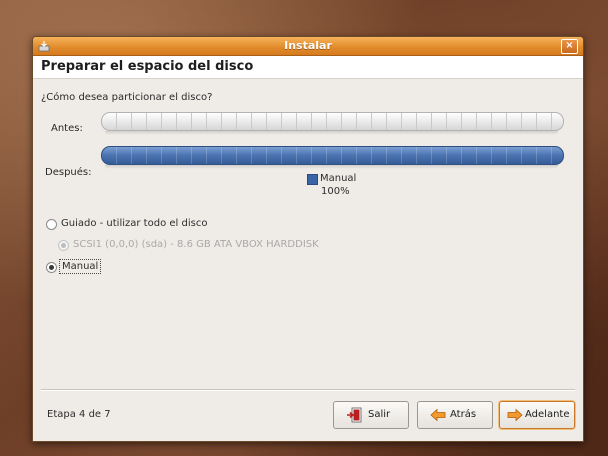  Describe the element at coordinates (463, 414) in the screenshot. I see `back-button-label: Atrás` at that location.